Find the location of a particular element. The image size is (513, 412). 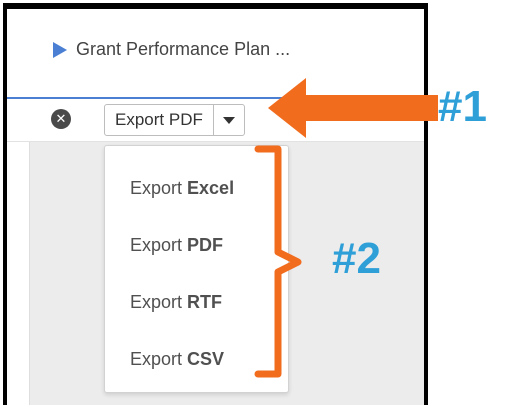

menu-item-format: PDF is located at coordinates (205, 245).